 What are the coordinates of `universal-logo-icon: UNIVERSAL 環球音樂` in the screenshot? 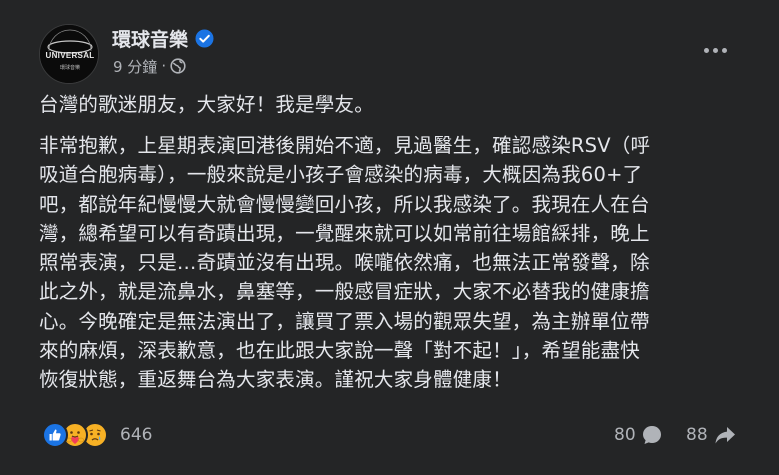 It's located at (69, 54).